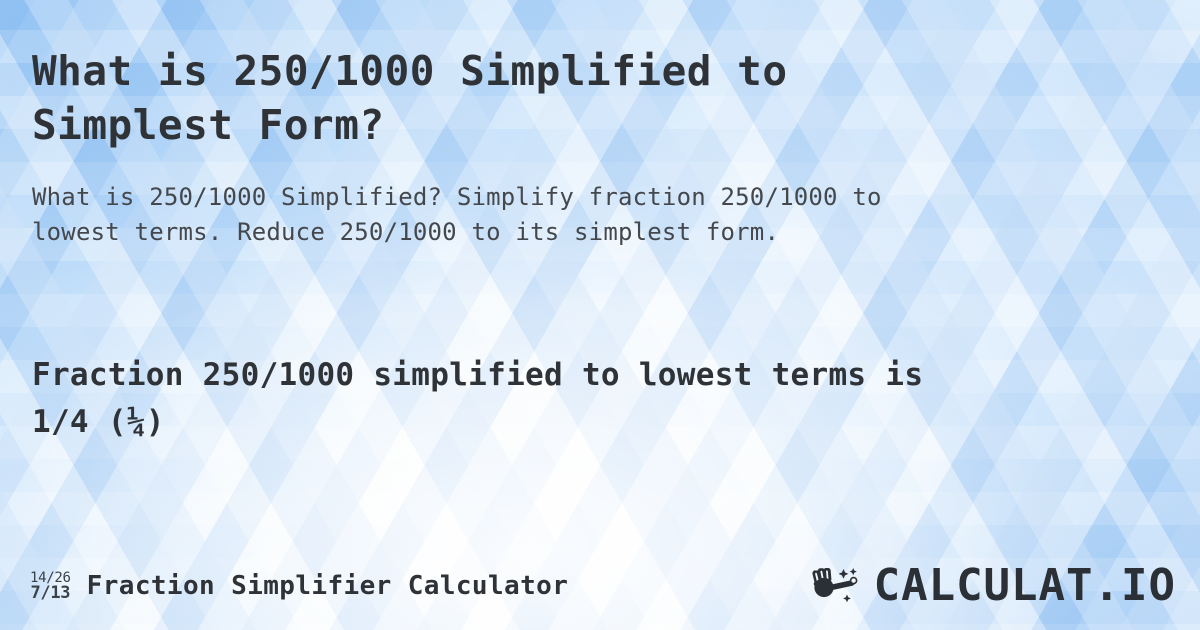  What do you see at coordinates (208, 125) in the screenshot?
I see `page-title-line-2: Simplest Form?` at bounding box center [208, 125].